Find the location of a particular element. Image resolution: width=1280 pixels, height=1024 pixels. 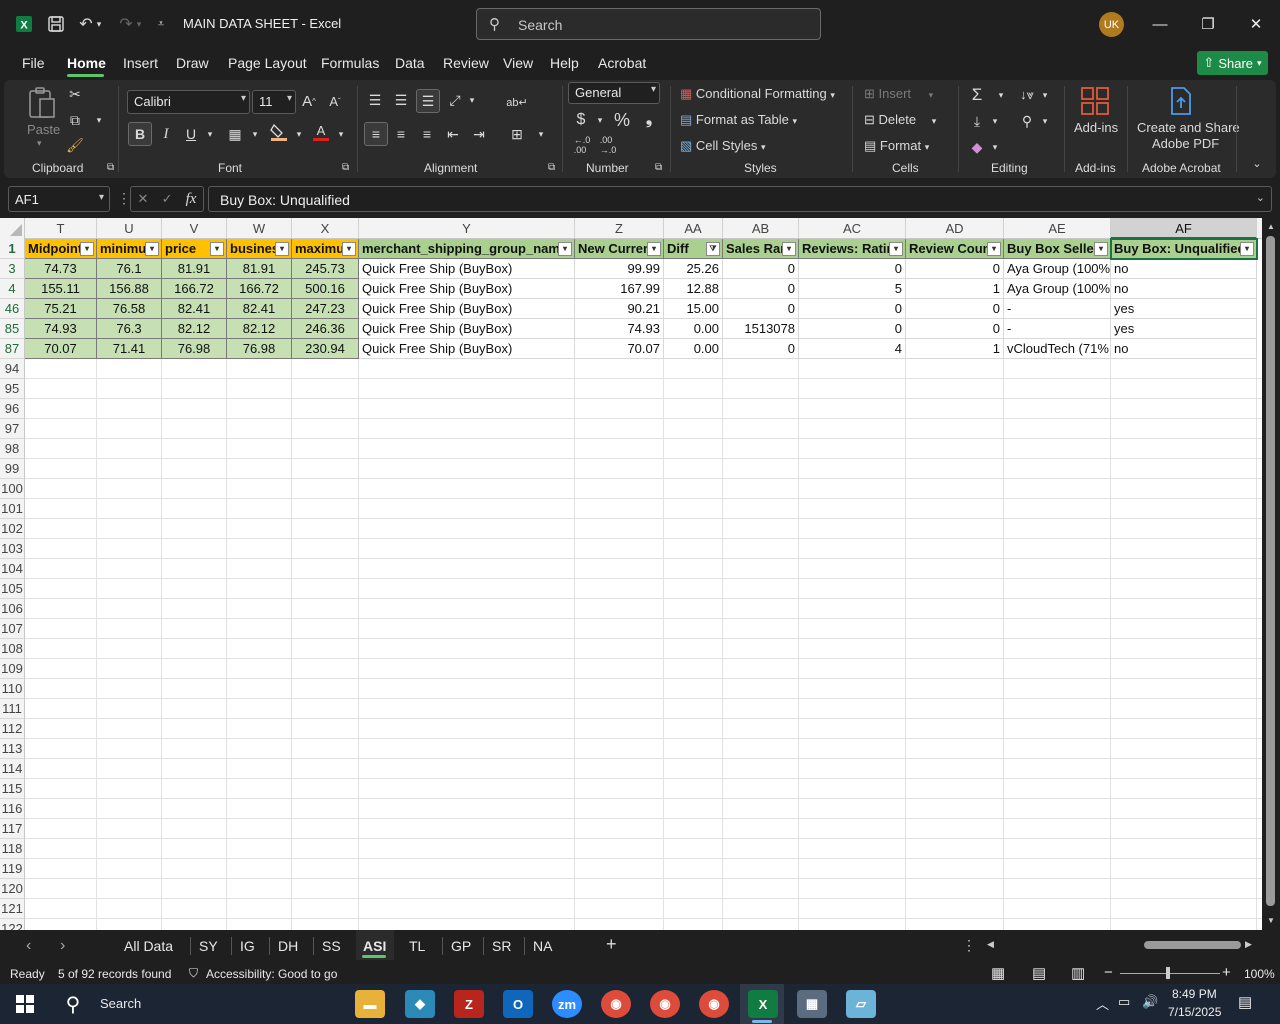

row-header: 120 is located at coordinates (12, 889).